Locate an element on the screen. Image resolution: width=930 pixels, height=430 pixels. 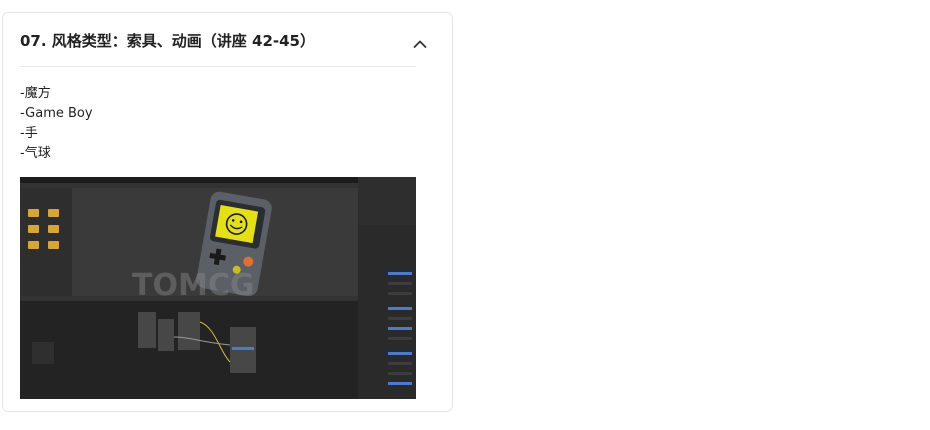
section-header: 07. 风格类型：索具、动画（讲座 42-45） is located at coordinates (227, 39).